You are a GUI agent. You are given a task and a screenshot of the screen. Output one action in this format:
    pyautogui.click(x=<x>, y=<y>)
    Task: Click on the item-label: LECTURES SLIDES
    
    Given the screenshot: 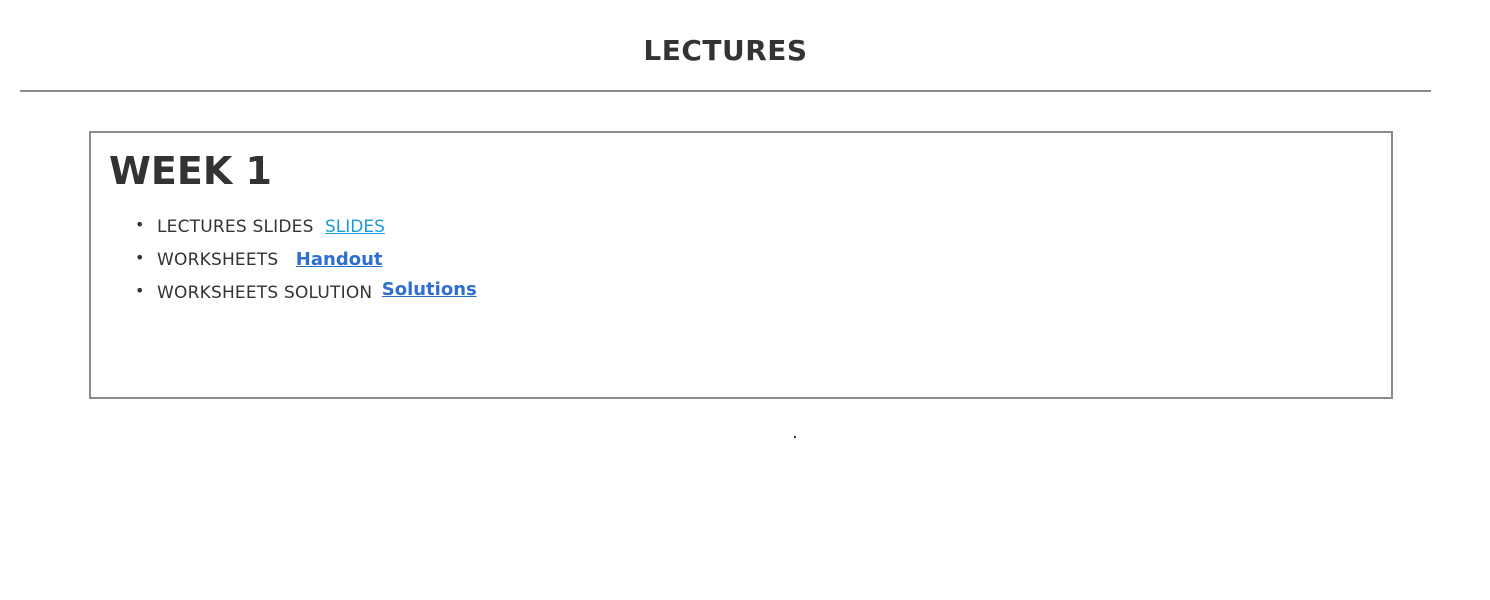 What is the action you would take?
    pyautogui.click(x=235, y=227)
    